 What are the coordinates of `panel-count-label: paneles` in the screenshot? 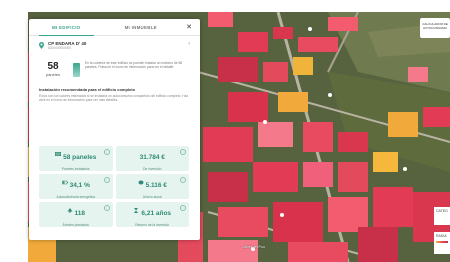 It's located at (52, 74).